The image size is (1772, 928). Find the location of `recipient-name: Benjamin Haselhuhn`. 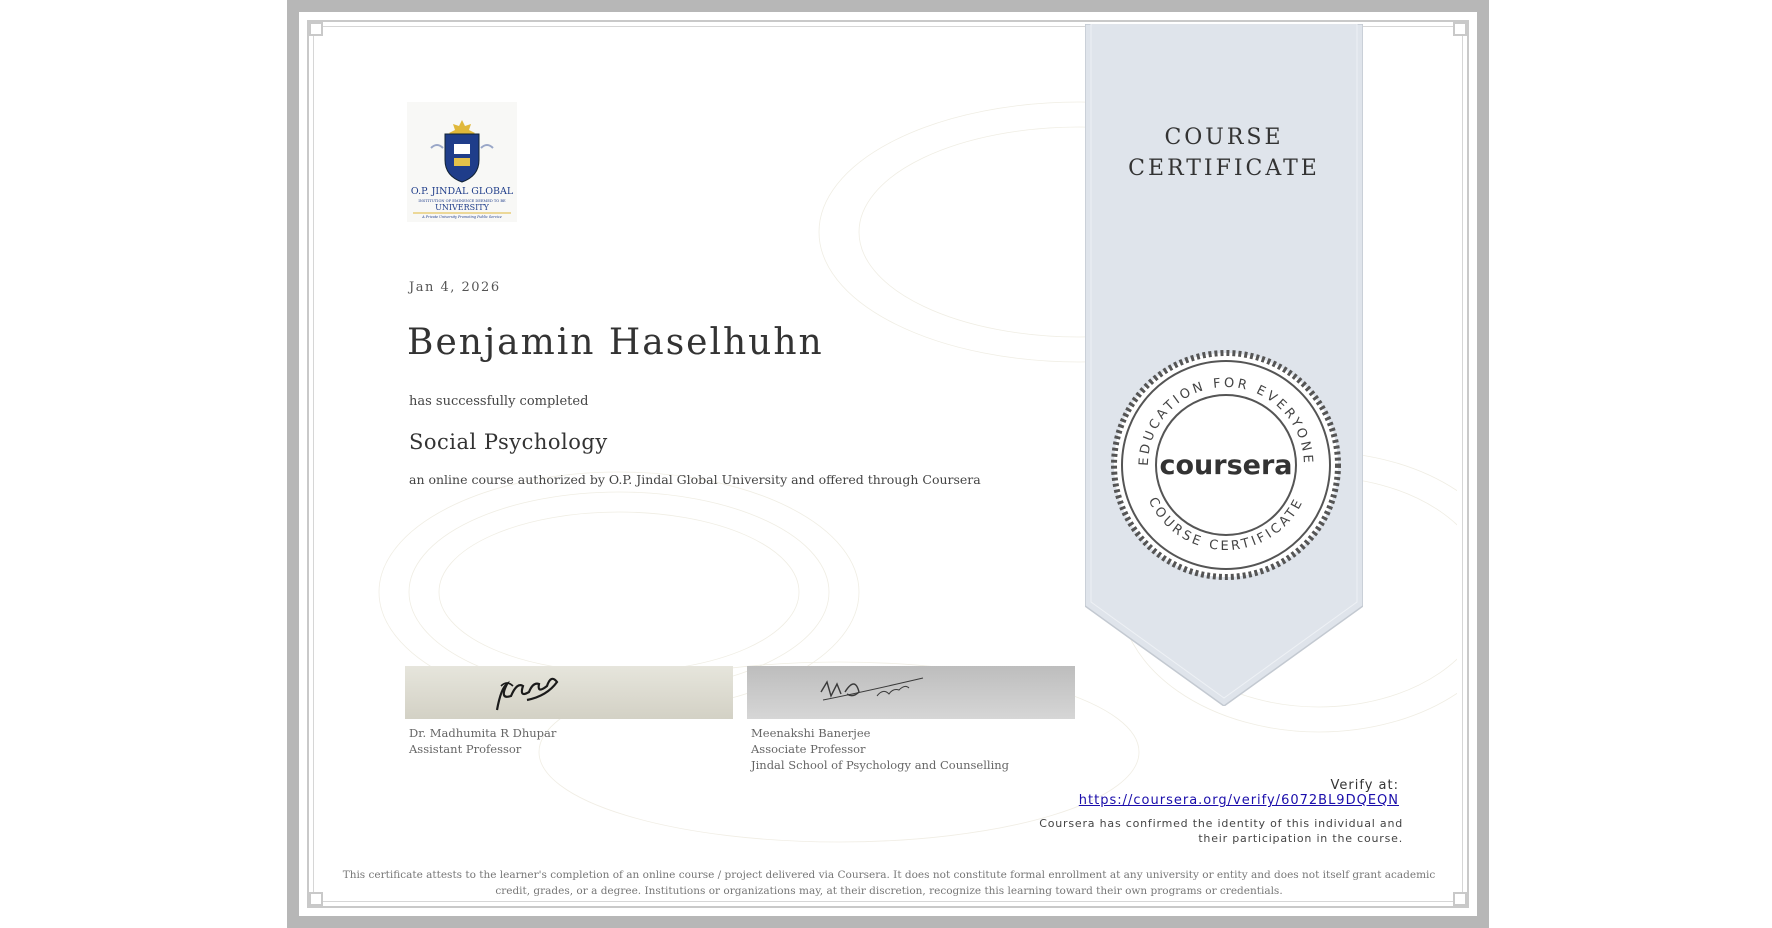

recipient-name: Benjamin Haselhuhn is located at coordinates (615, 342).